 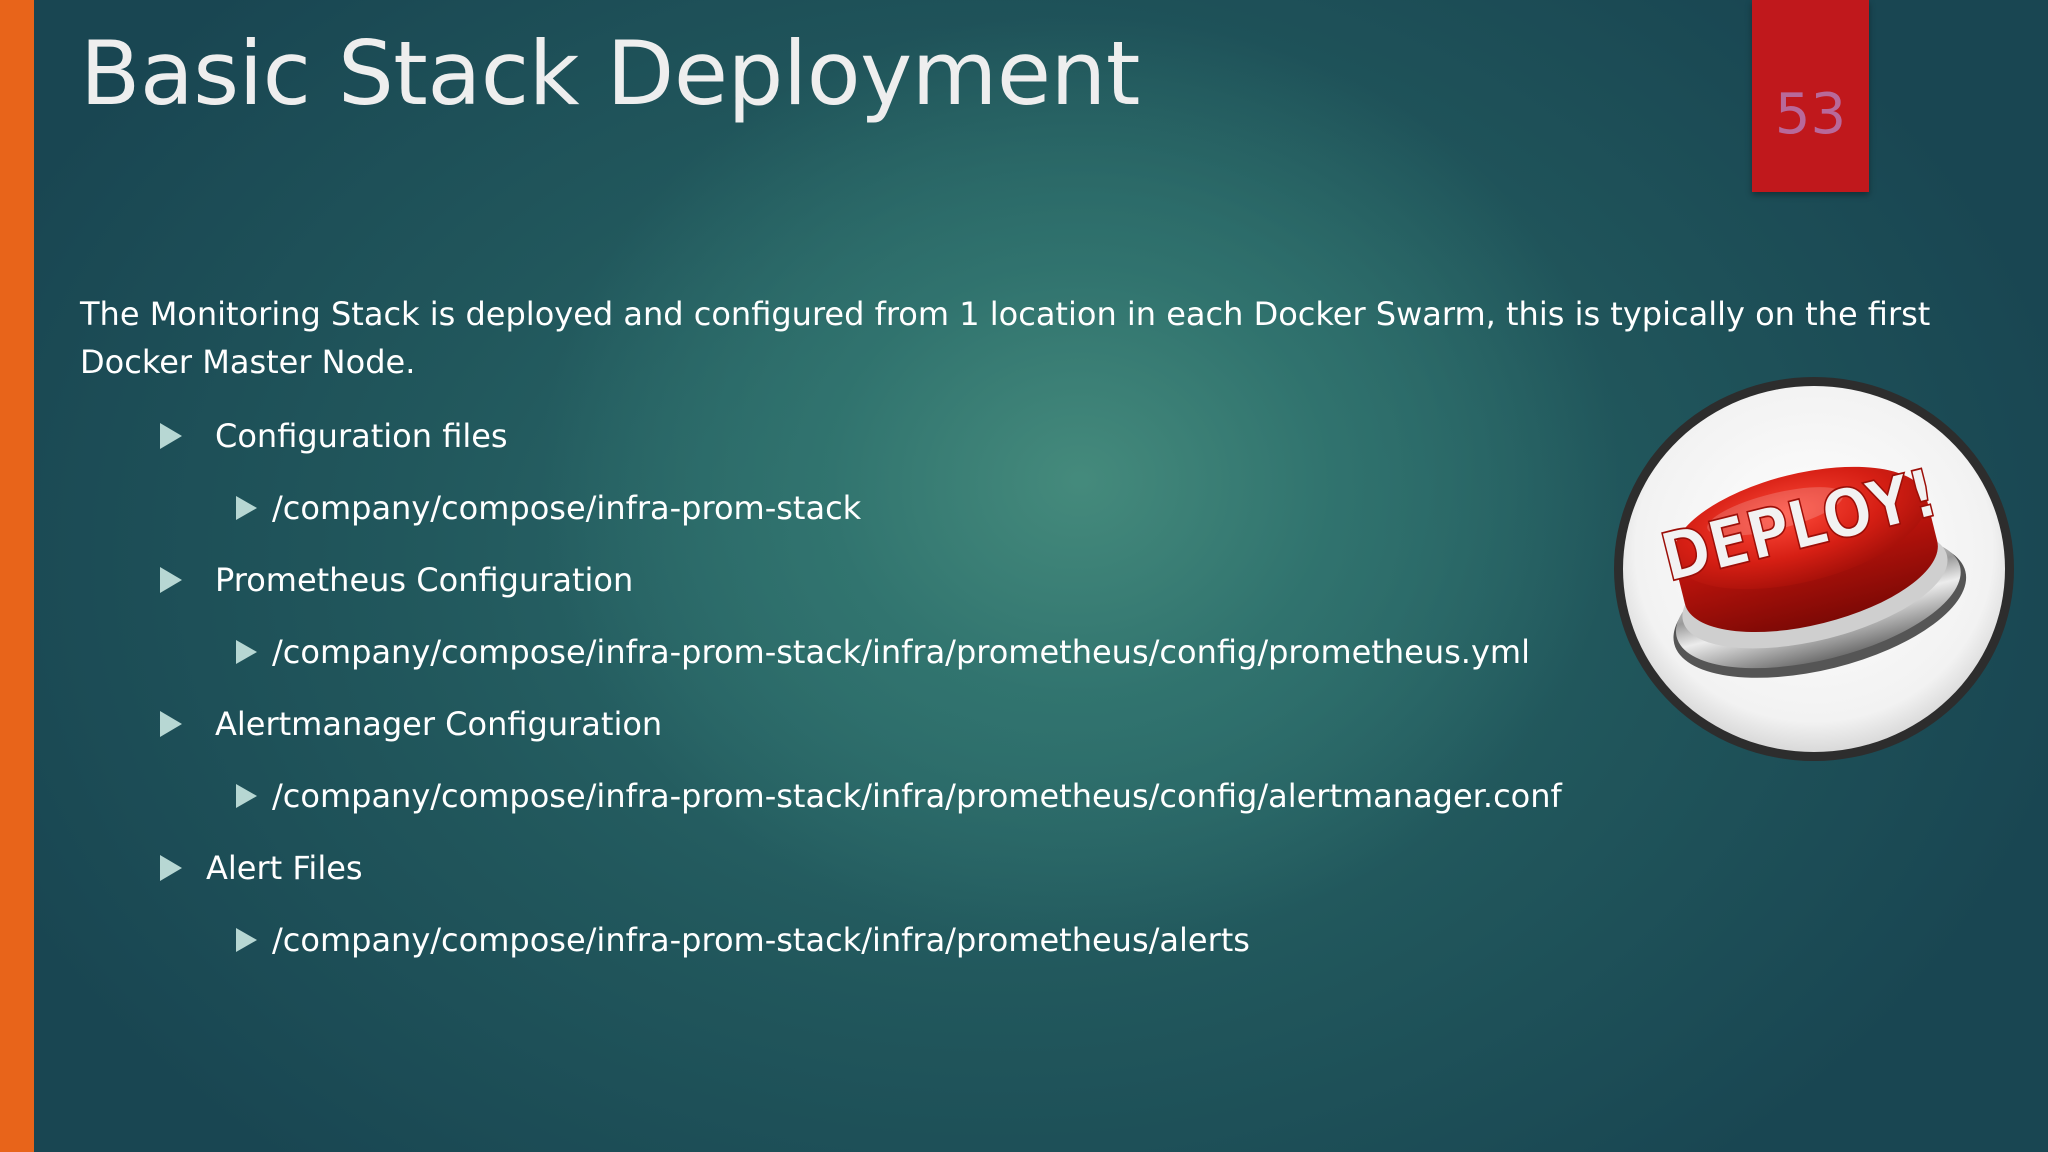 I want to click on sub-bullet-path: /company/compose/infra-prom-stack, so click(x=567, y=508).